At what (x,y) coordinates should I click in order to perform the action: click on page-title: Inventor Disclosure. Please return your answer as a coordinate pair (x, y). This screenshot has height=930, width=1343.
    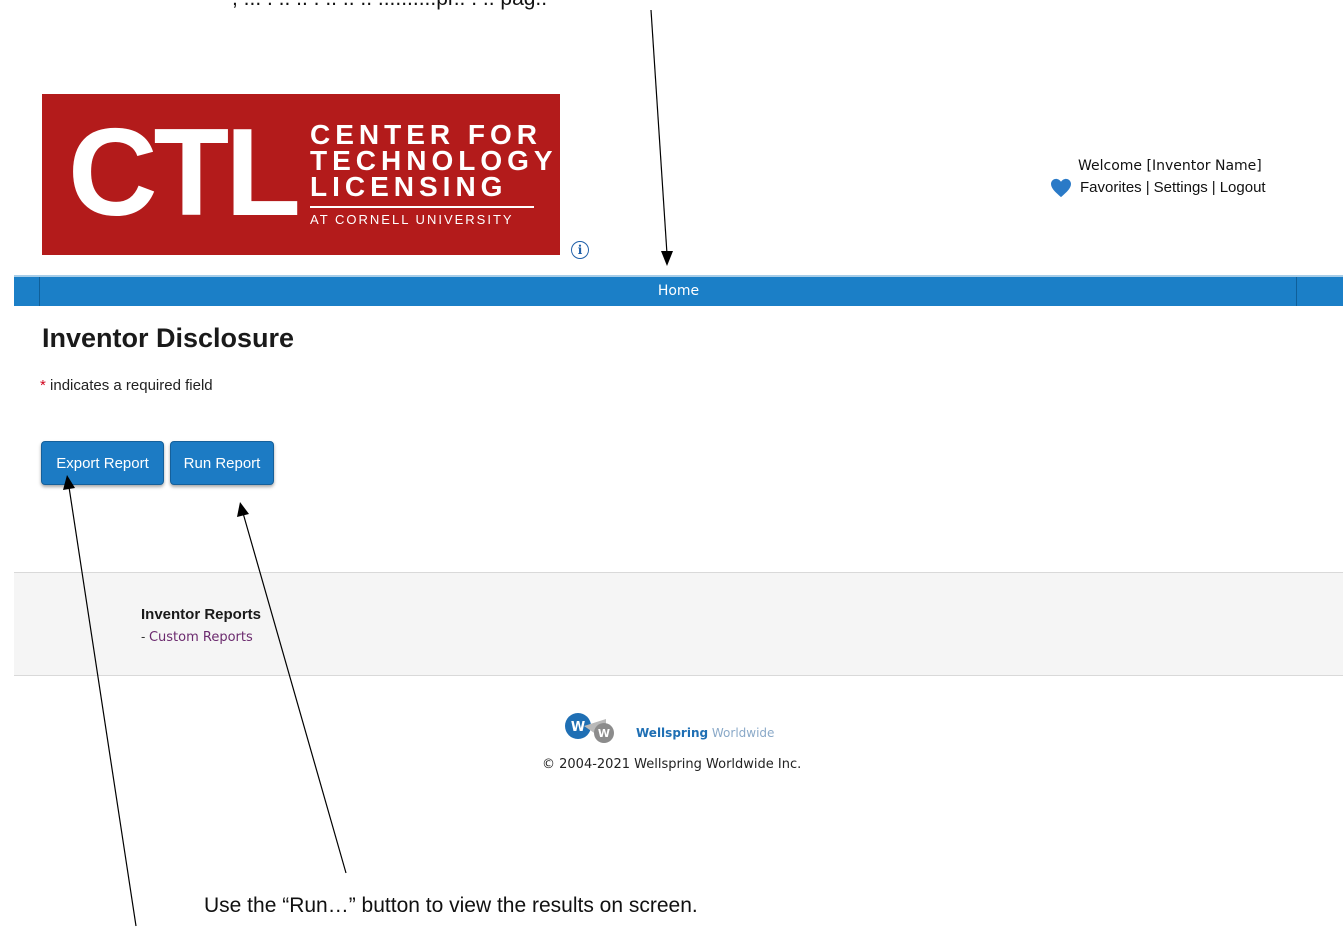
    Looking at the image, I should click on (168, 338).